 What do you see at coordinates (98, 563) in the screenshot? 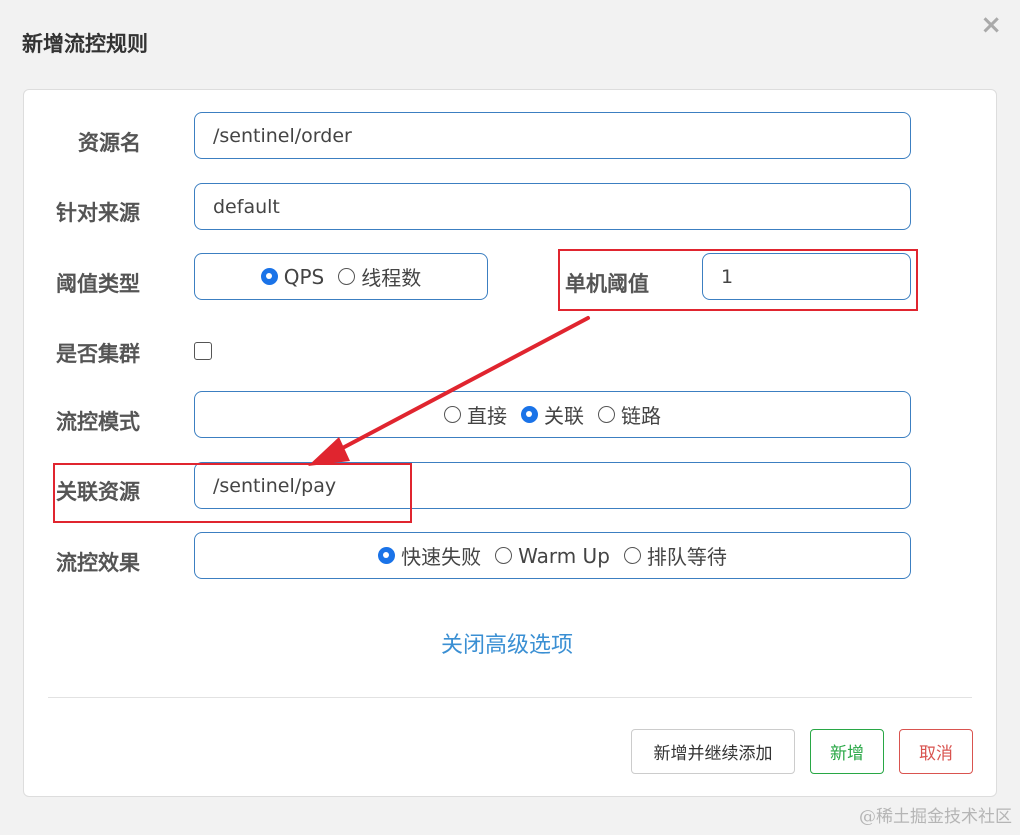
I see `control-behavior-label: 流控效果` at bounding box center [98, 563].